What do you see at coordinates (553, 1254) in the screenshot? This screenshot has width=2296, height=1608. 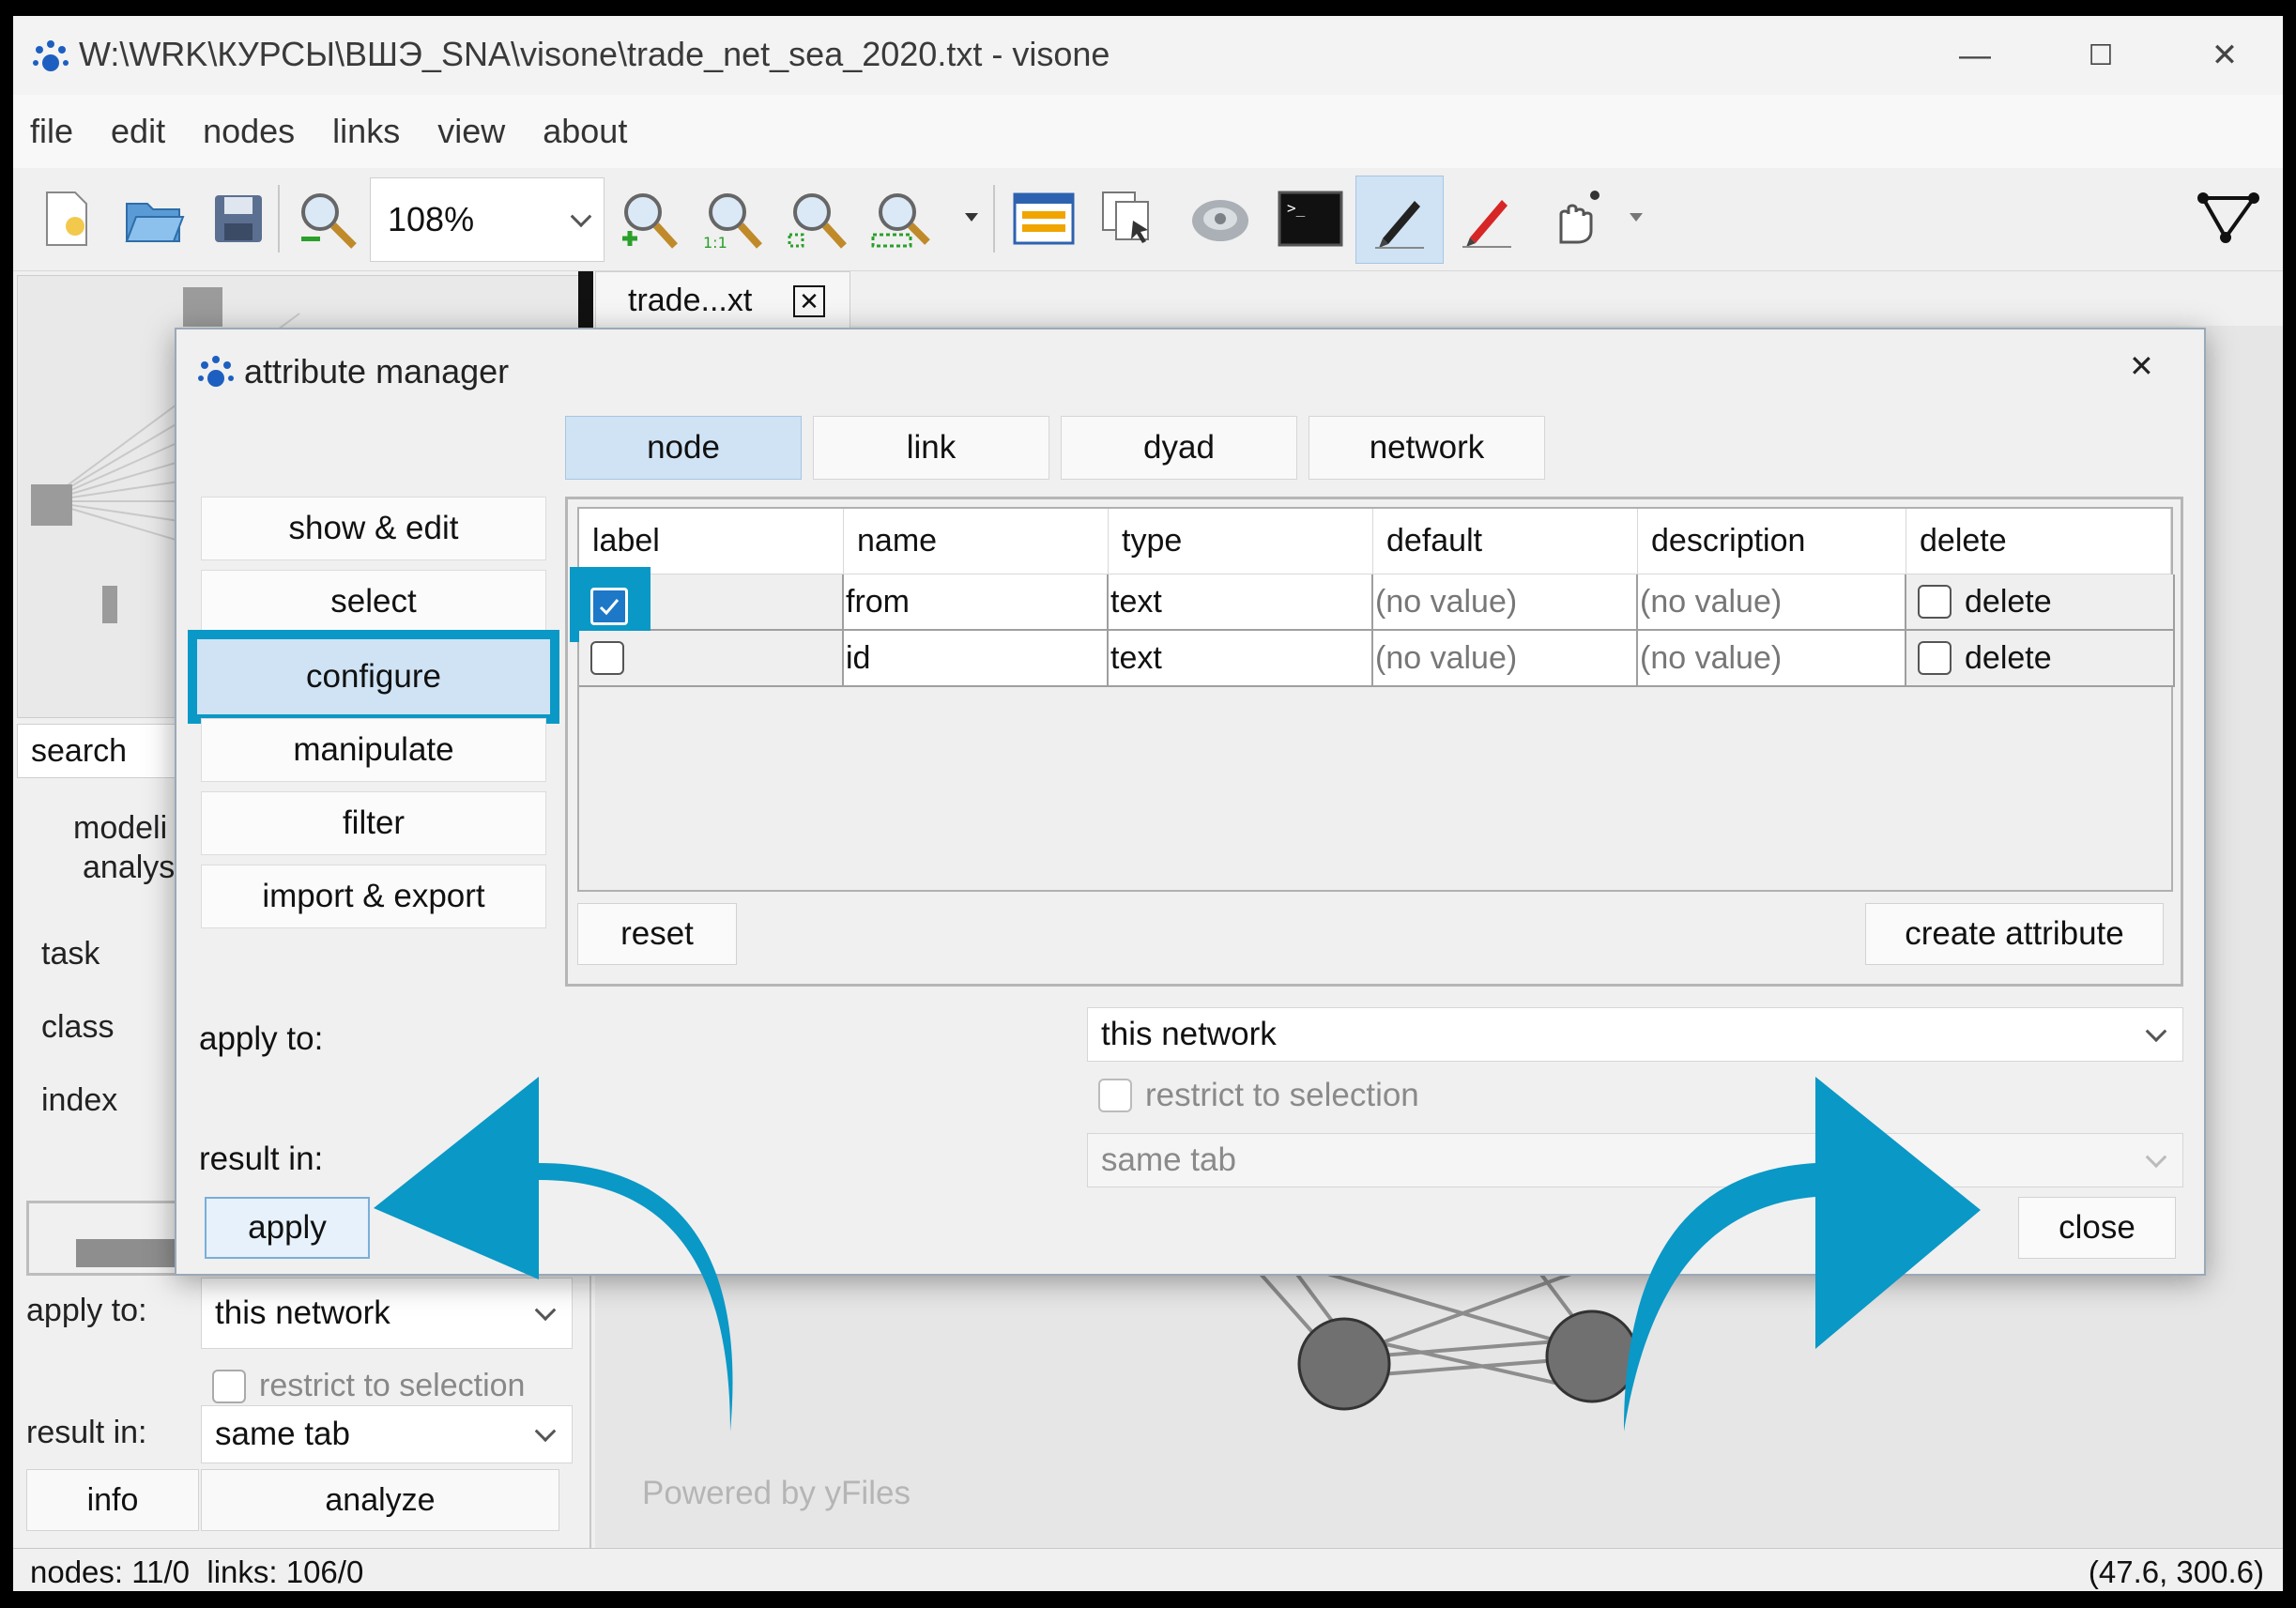 I see `left-curved-arrow-icon` at bounding box center [553, 1254].